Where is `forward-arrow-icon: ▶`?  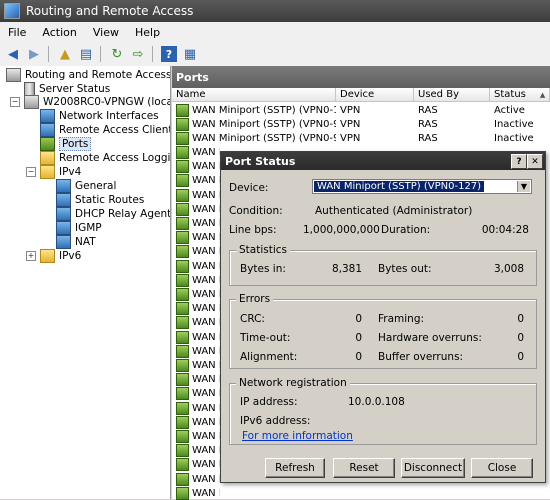
forward-arrow-icon: ▶ is located at coordinates (34, 54).